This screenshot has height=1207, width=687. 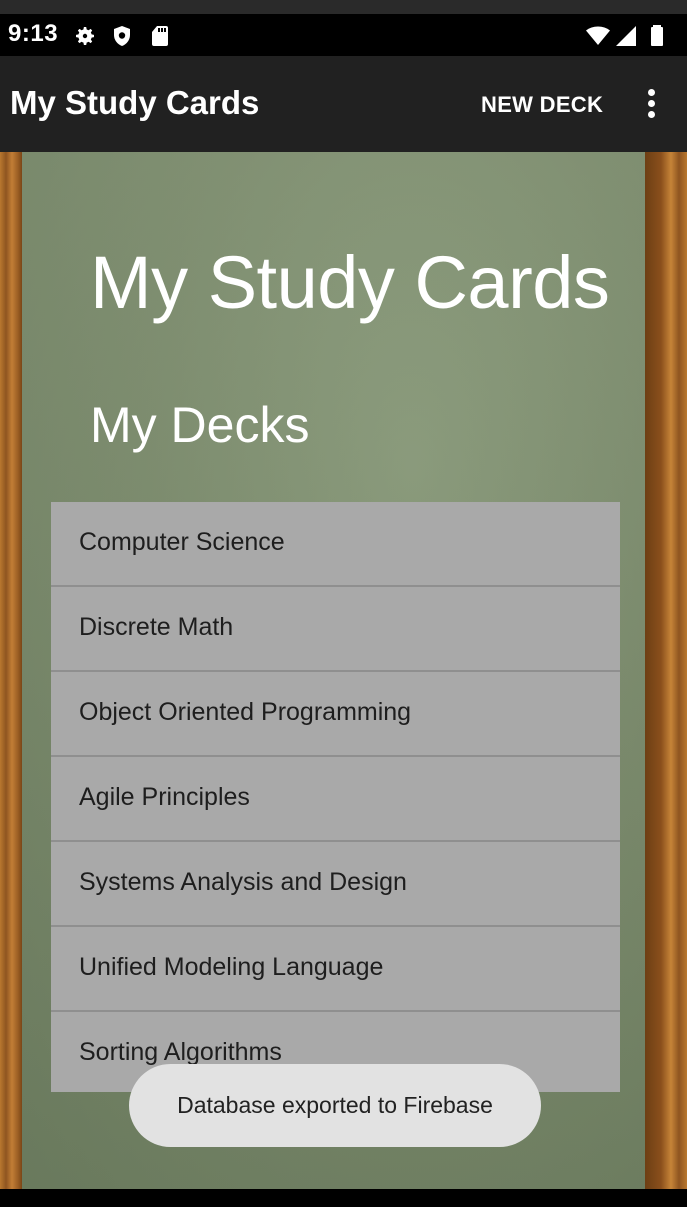 I want to click on list-item: Object Oriented Programming, so click(x=335, y=714).